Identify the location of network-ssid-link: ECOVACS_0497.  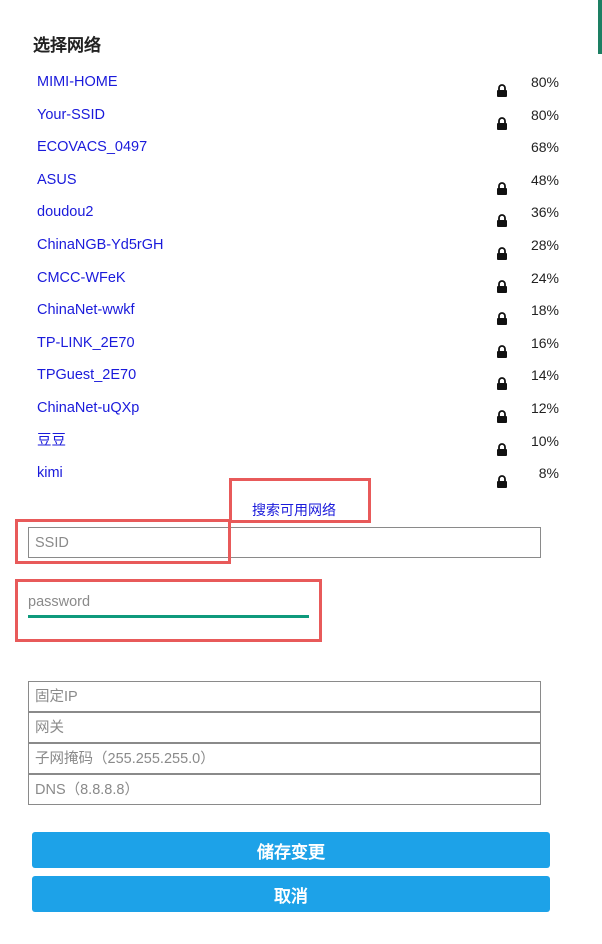
(92, 147).